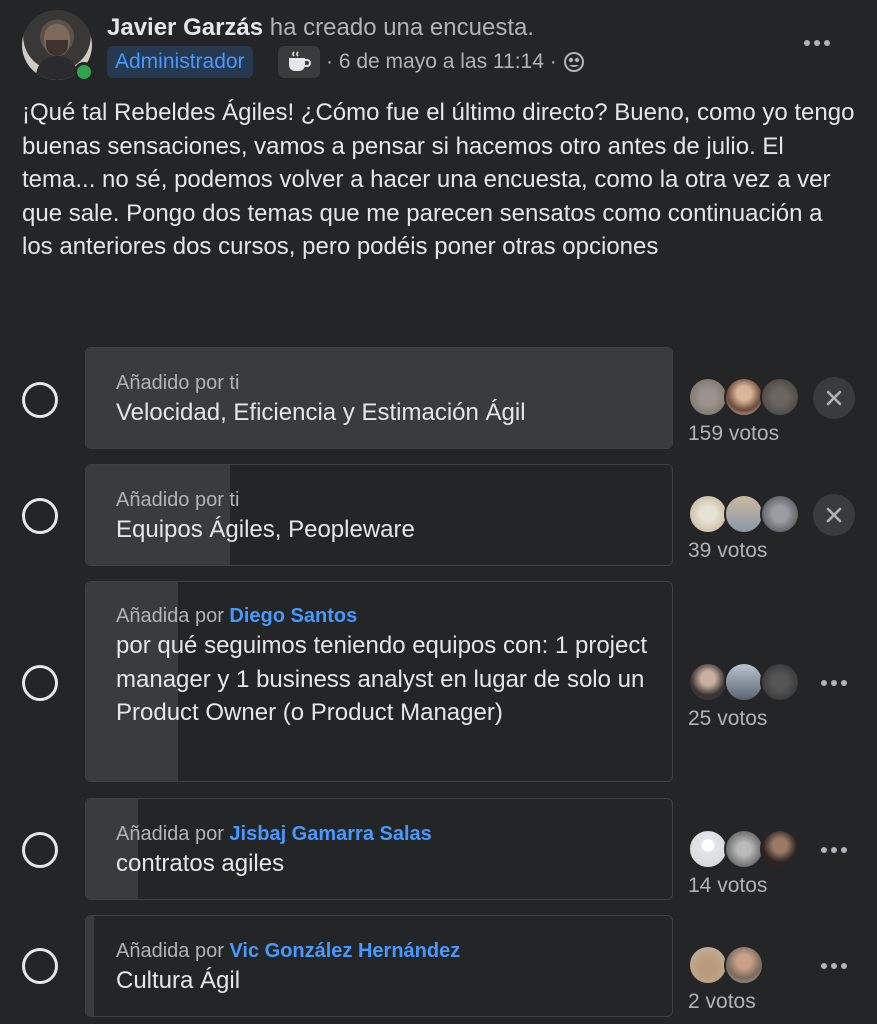  I want to click on author-name: Javier Garzás, so click(185, 27).